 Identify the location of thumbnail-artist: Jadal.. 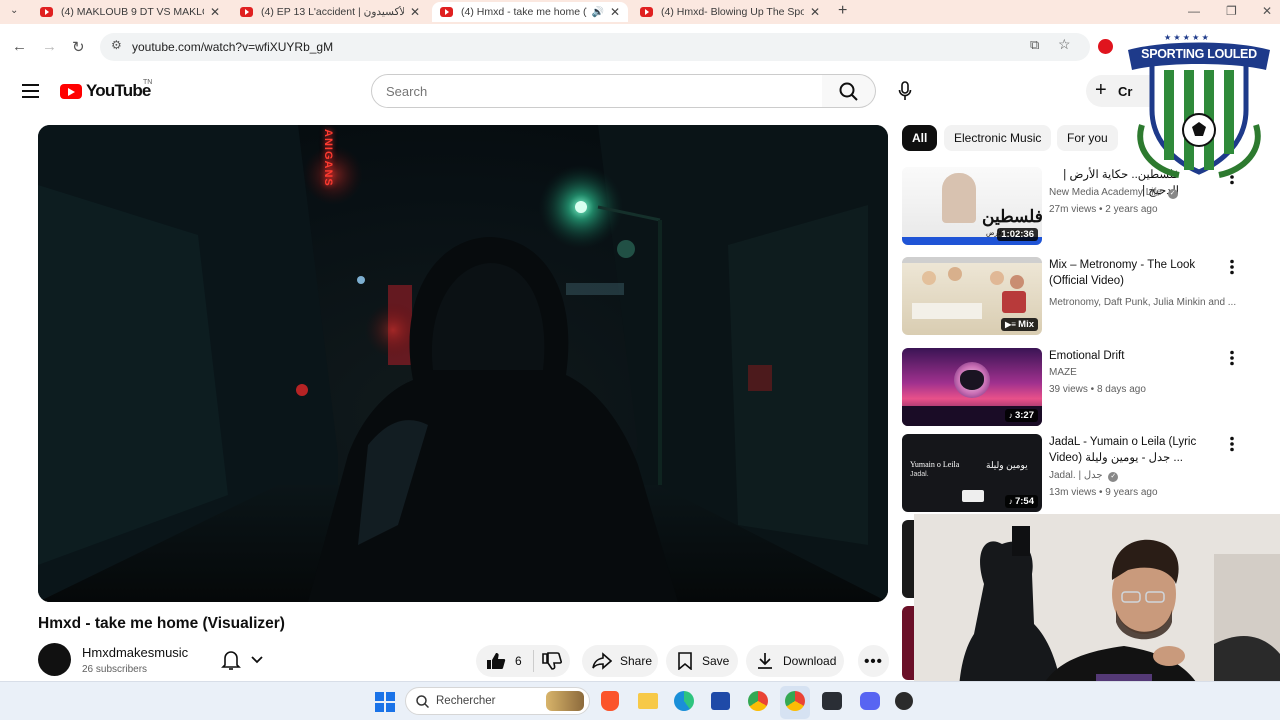
(919, 474).